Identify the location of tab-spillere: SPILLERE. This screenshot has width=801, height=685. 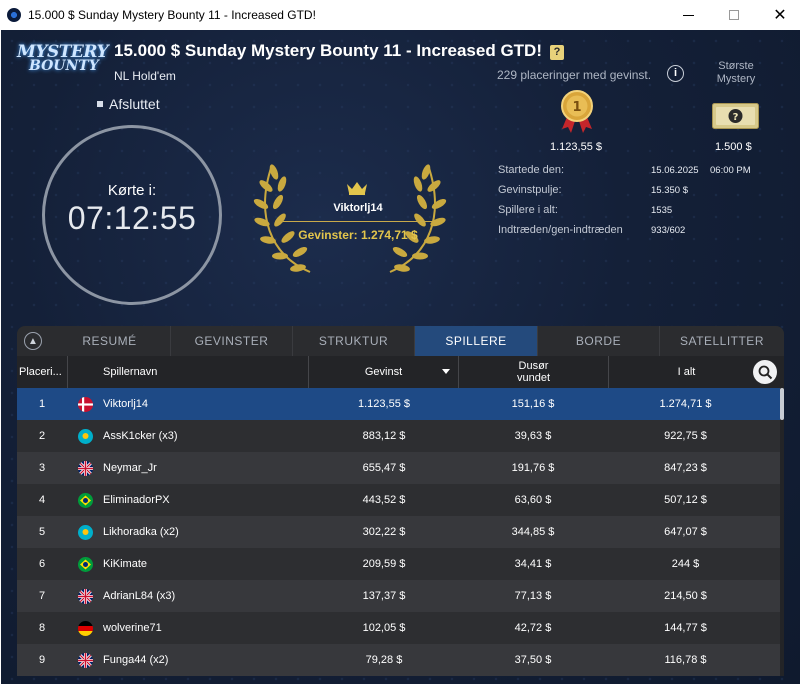
(476, 341).